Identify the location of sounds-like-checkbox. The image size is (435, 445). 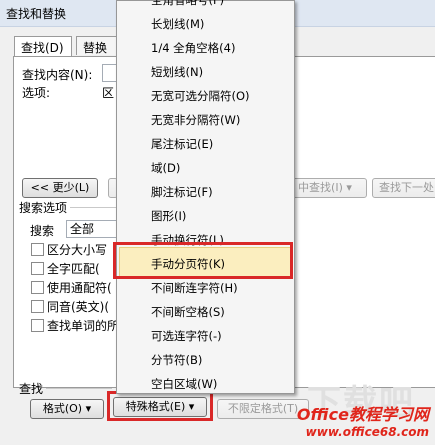
(37, 306).